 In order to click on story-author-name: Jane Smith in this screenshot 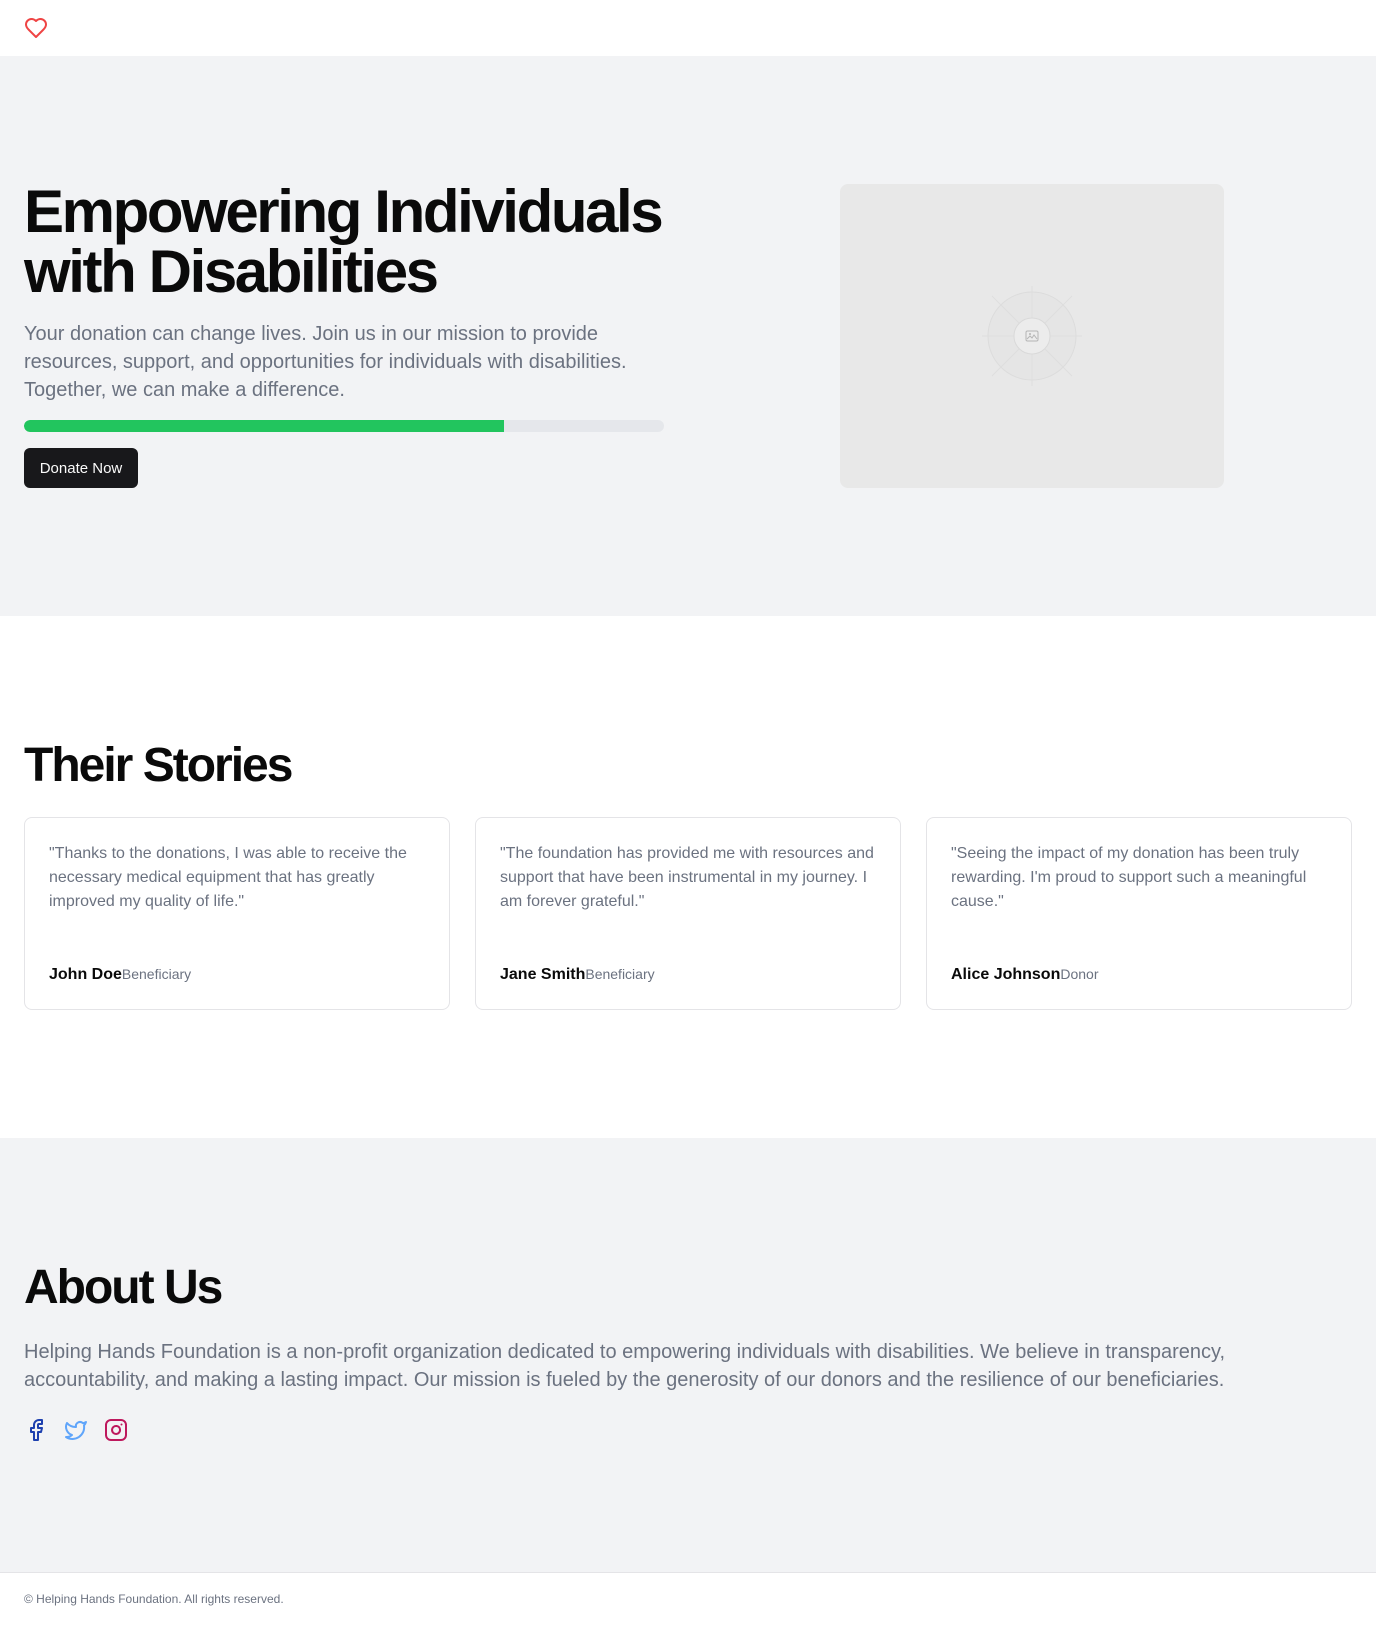, I will do `click(543, 974)`.